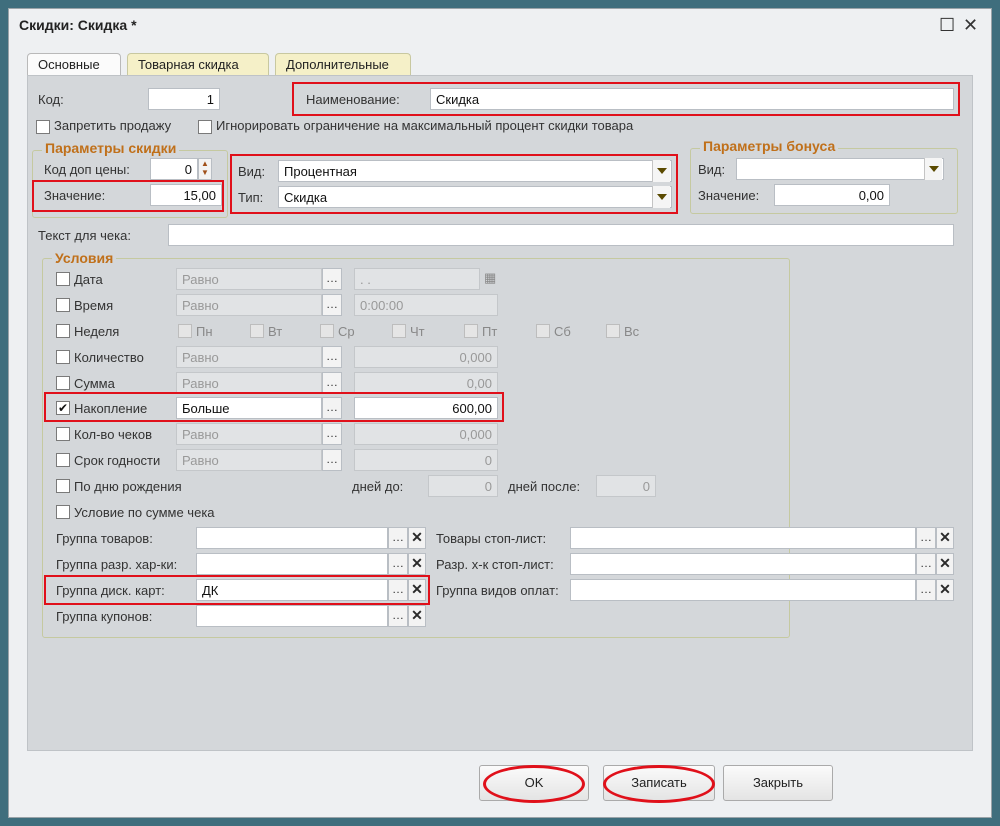 Image resolution: width=1000 pixels, height=826 pixels. I want to click on days-after-input: 0, so click(626, 486).